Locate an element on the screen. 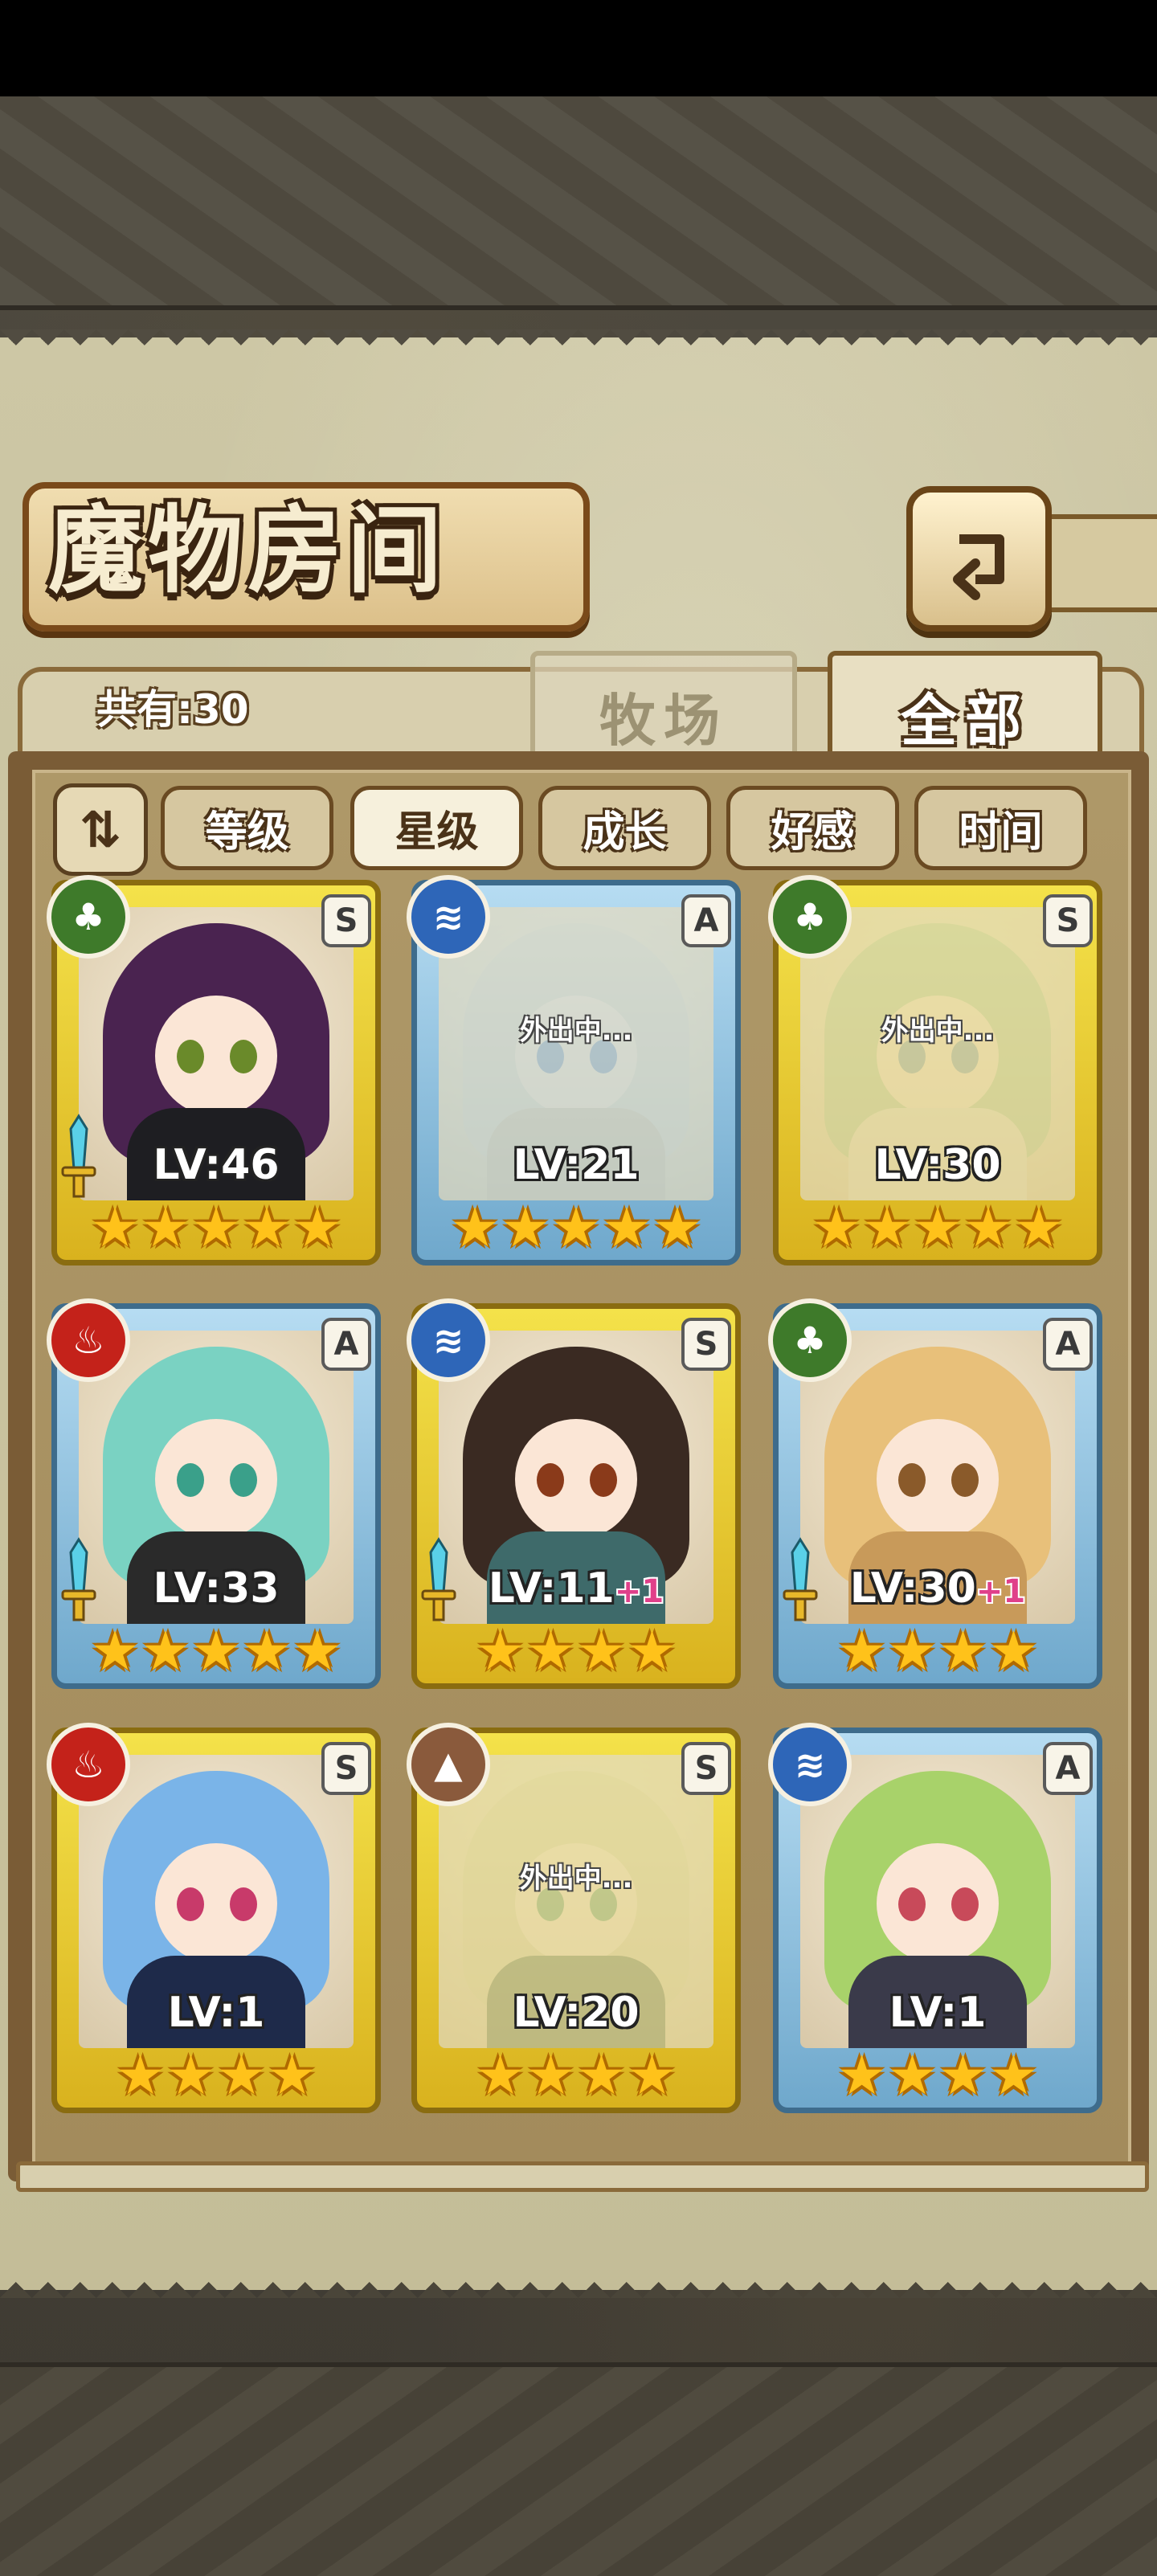  monster-card: ♣ A LV:30+1 ★ ★ ★ ★ is located at coordinates (935, 1494).